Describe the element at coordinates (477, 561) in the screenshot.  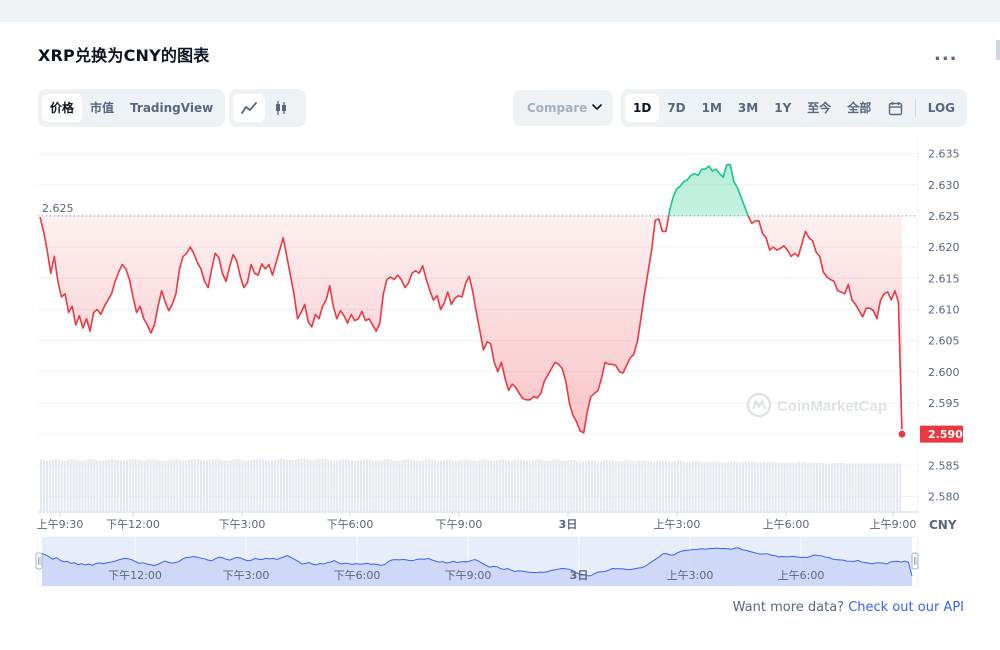
I see `range-navigator: 下午12:00 下午3:00 下午6:00 下午9:00 3日 上午3:00 上午6:00` at that location.